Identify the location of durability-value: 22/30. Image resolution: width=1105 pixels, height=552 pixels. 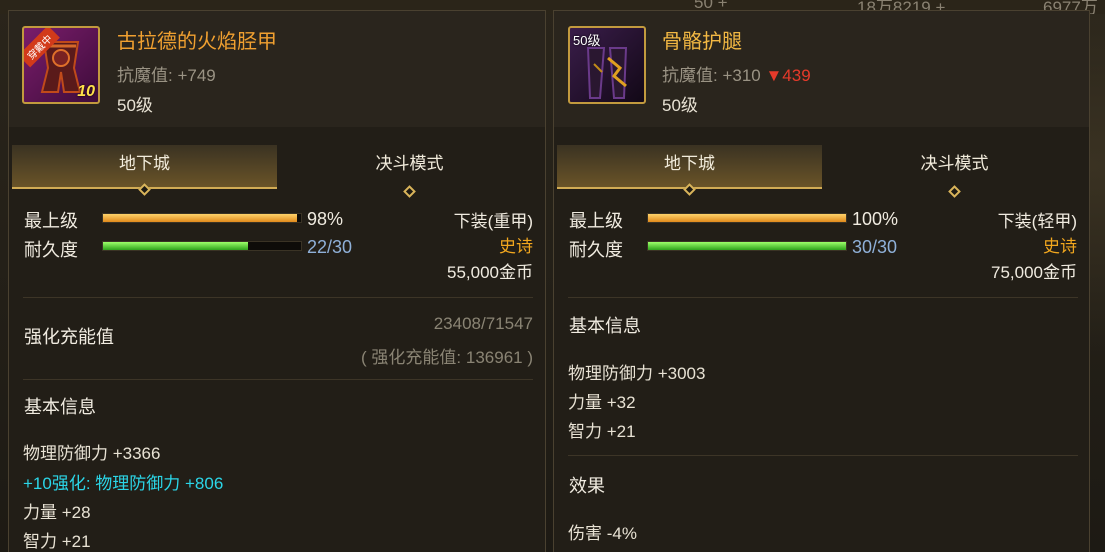
(330, 247).